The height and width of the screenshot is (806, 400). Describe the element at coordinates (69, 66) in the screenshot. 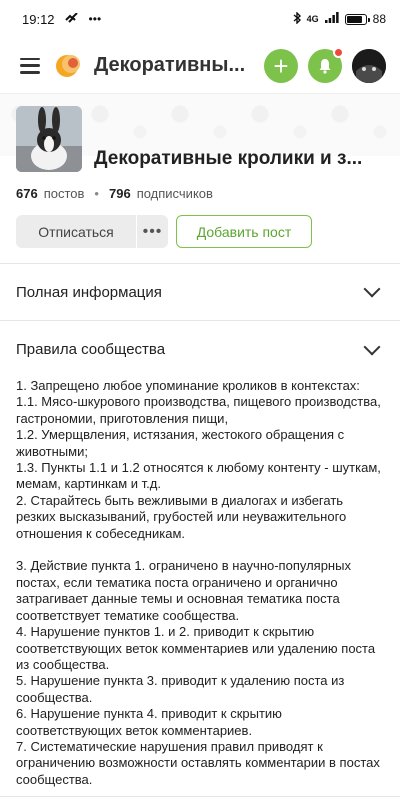

I see `app-logo-icon` at that location.